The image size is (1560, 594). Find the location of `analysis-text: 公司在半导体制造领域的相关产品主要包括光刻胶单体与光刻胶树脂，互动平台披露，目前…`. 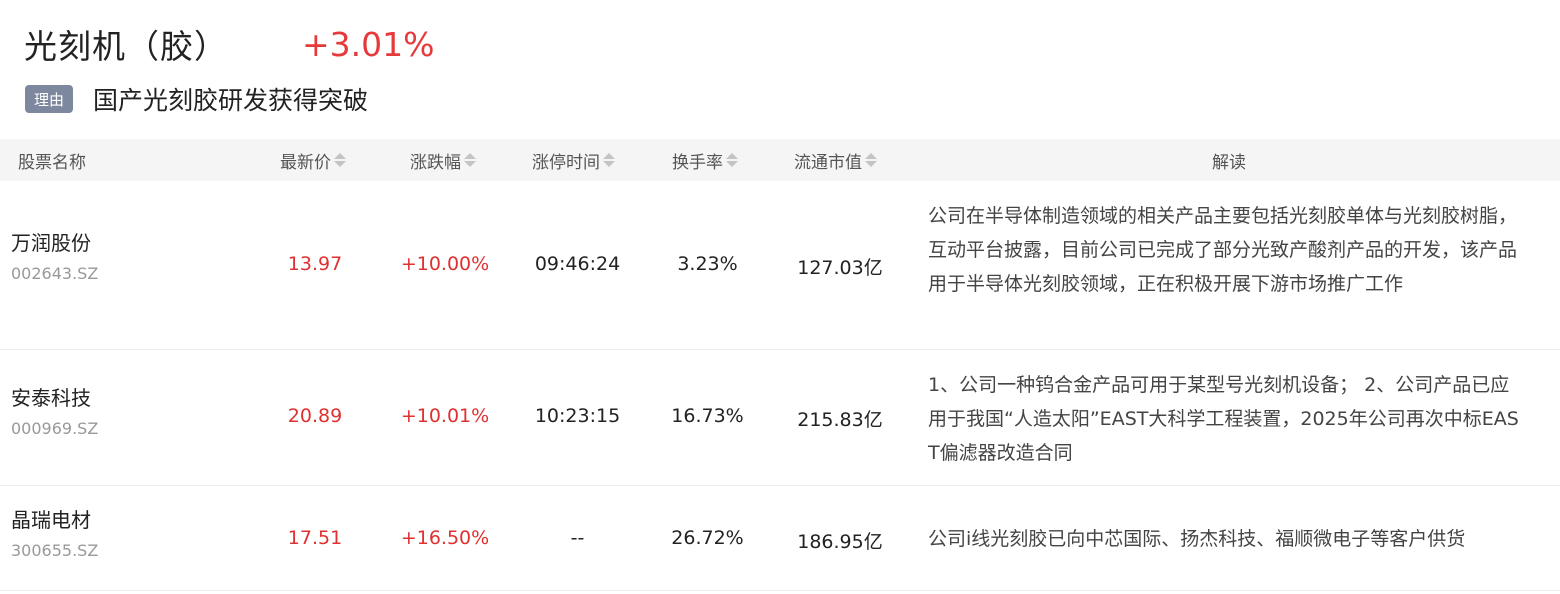

analysis-text: 公司在半导体制造领域的相关产品主要包括光刻胶单体与光刻胶树脂，互动平台披露，目前… is located at coordinates (1223, 250).